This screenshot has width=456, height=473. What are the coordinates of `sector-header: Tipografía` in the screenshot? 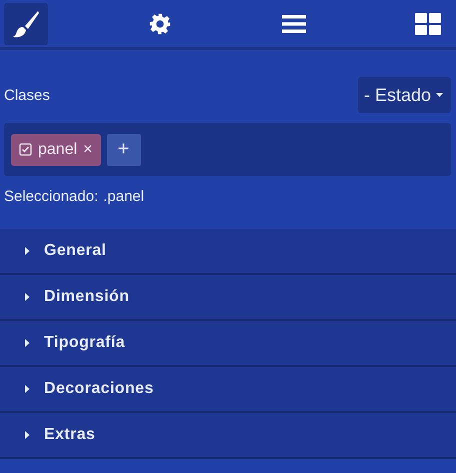 It's located at (228, 344).